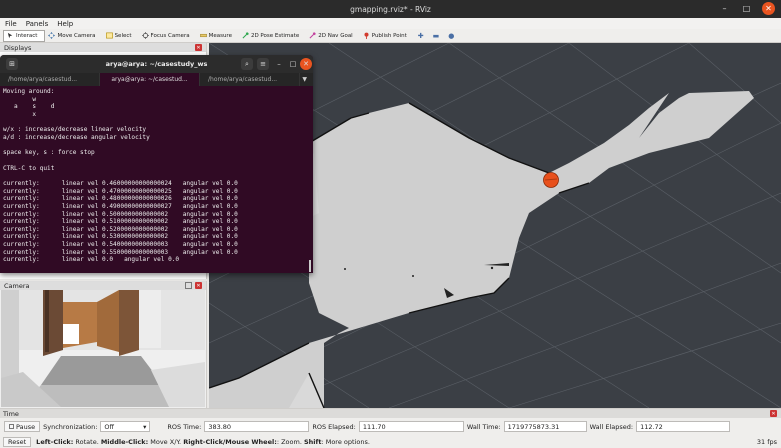 The height and width of the screenshot is (448, 781). What do you see at coordinates (125, 426) in the screenshot?
I see `sync-select: Off ▾` at bounding box center [125, 426].